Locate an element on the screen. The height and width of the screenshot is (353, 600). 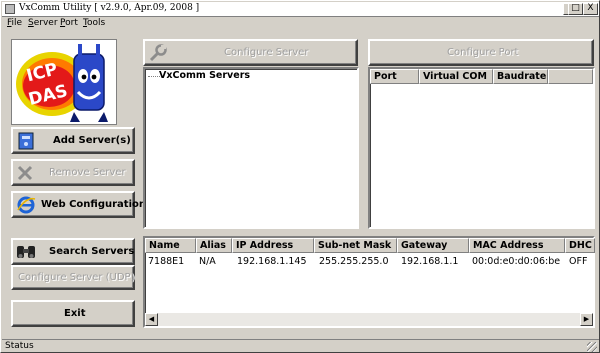
search-servers-label: Search Servers is located at coordinates (92, 251).